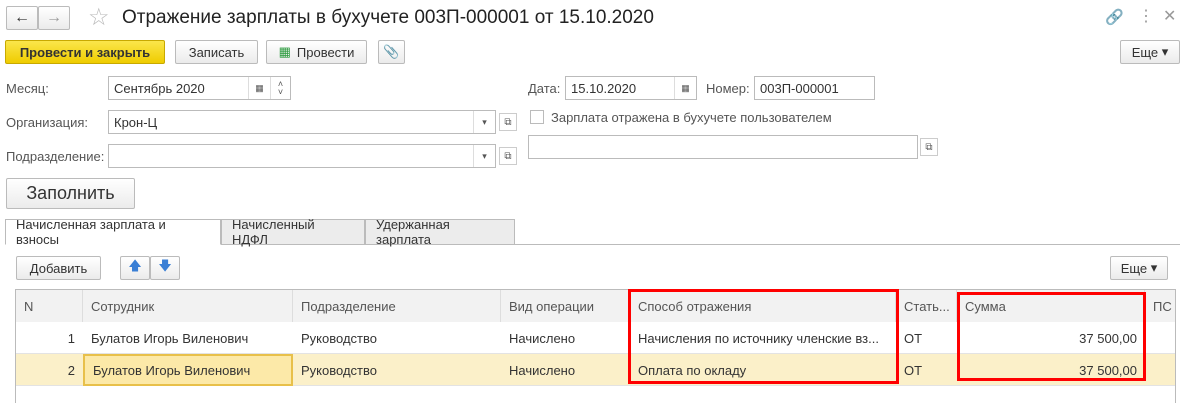 The width and height of the screenshot is (1185, 403). I want to click on open-user-icon: ⧉, so click(929, 147).